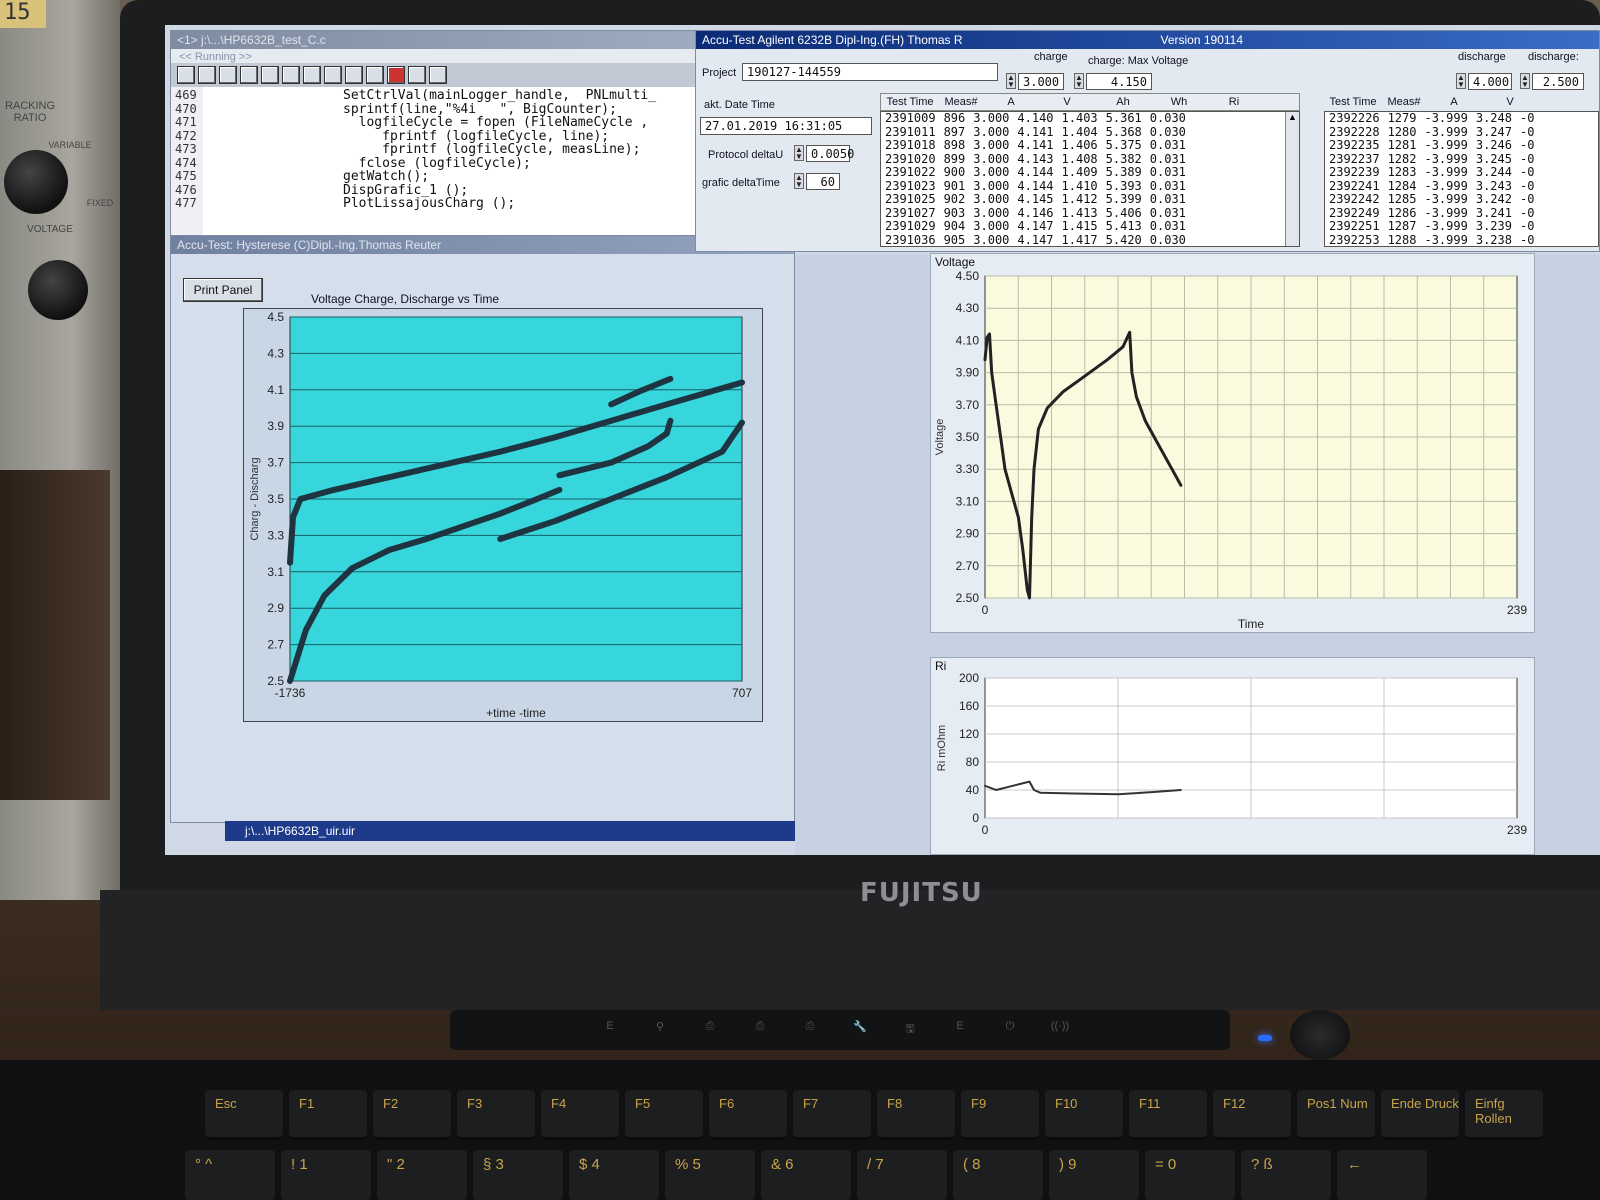 The image size is (1600, 1200). I want to click on discharge-spinner: ▲ ▼, so click(1461, 81).